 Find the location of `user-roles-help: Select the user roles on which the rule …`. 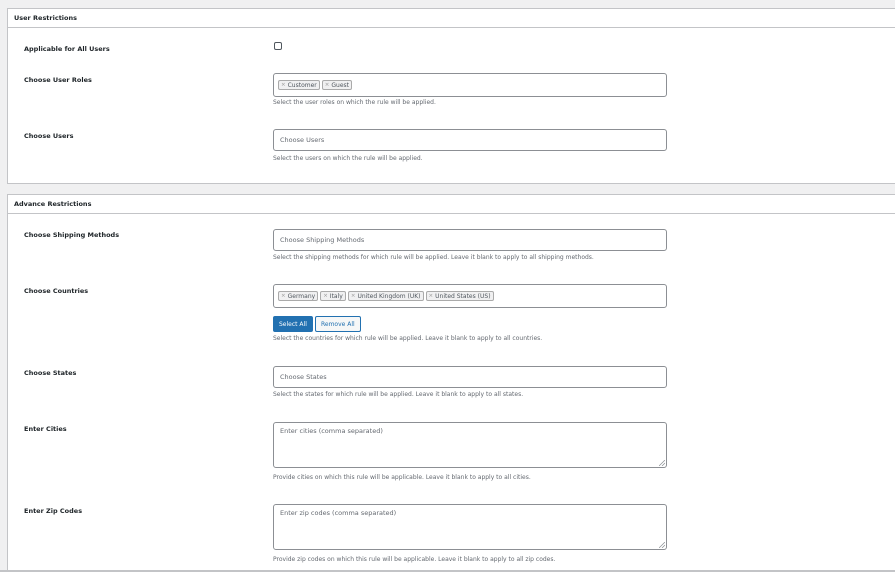

user-roles-help: Select the user roles on which the rule … is located at coordinates (354, 102).